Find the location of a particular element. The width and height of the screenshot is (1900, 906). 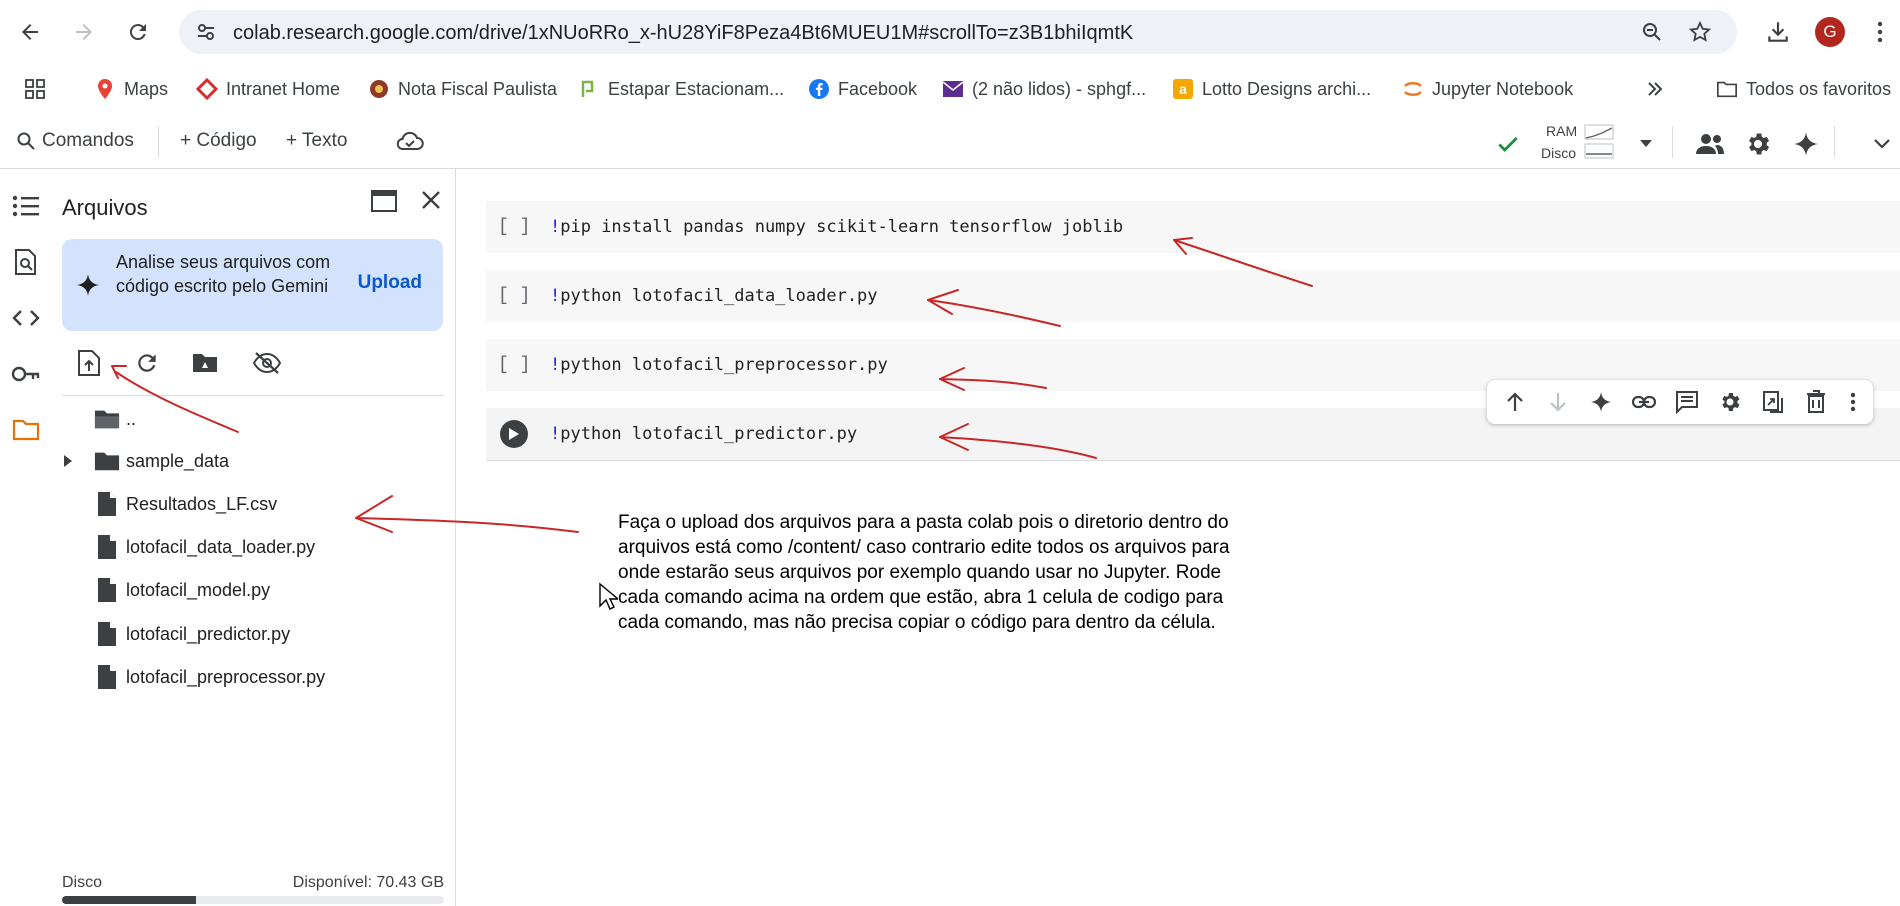

arrow-left-icon is located at coordinates (30, 32).